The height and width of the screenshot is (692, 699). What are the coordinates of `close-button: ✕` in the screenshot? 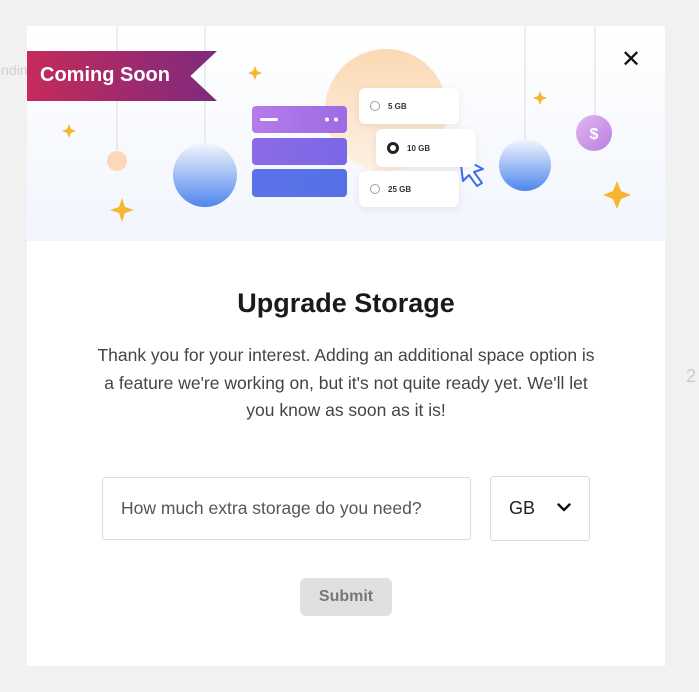 It's located at (631, 60).